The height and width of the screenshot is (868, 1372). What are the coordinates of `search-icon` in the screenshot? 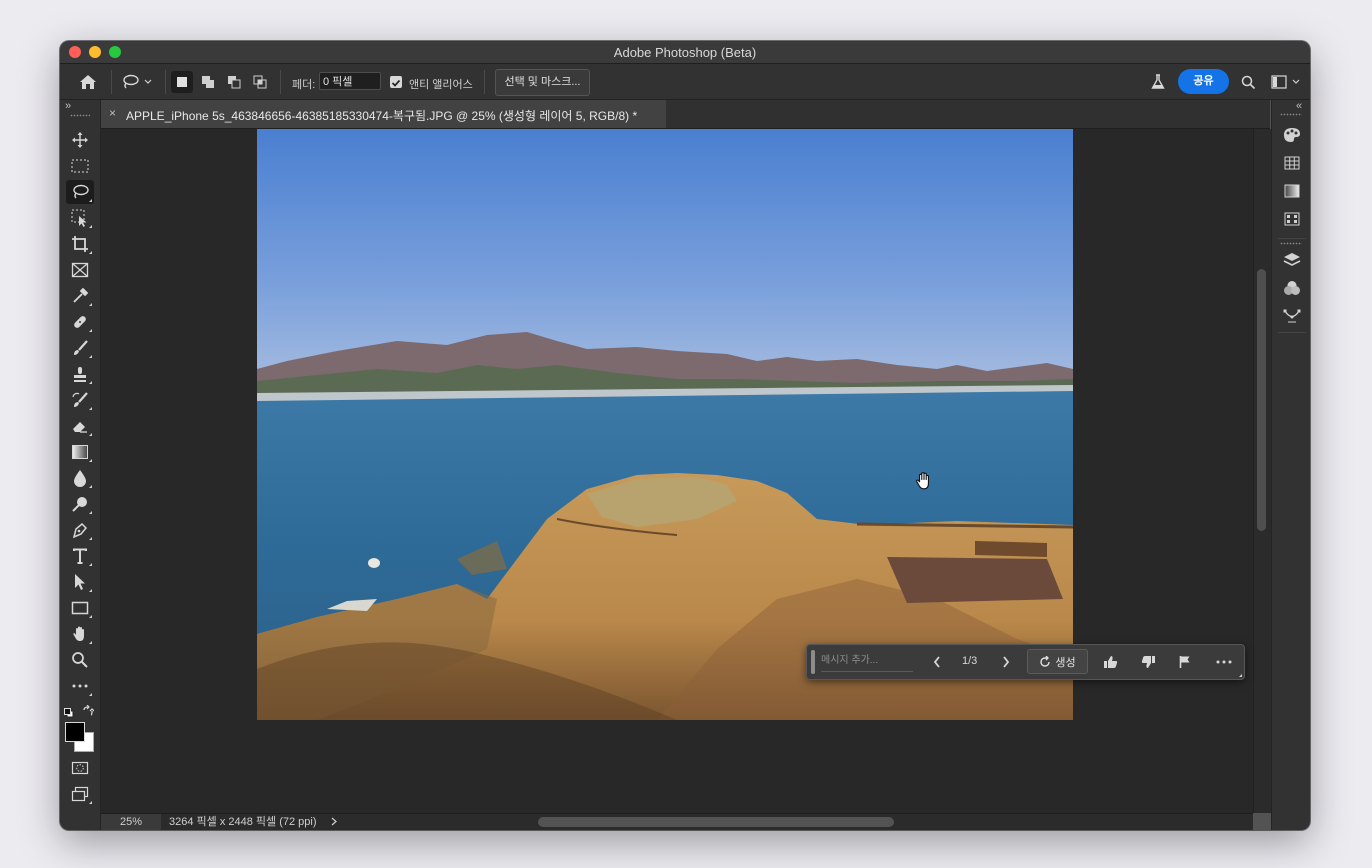 It's located at (1248, 82).